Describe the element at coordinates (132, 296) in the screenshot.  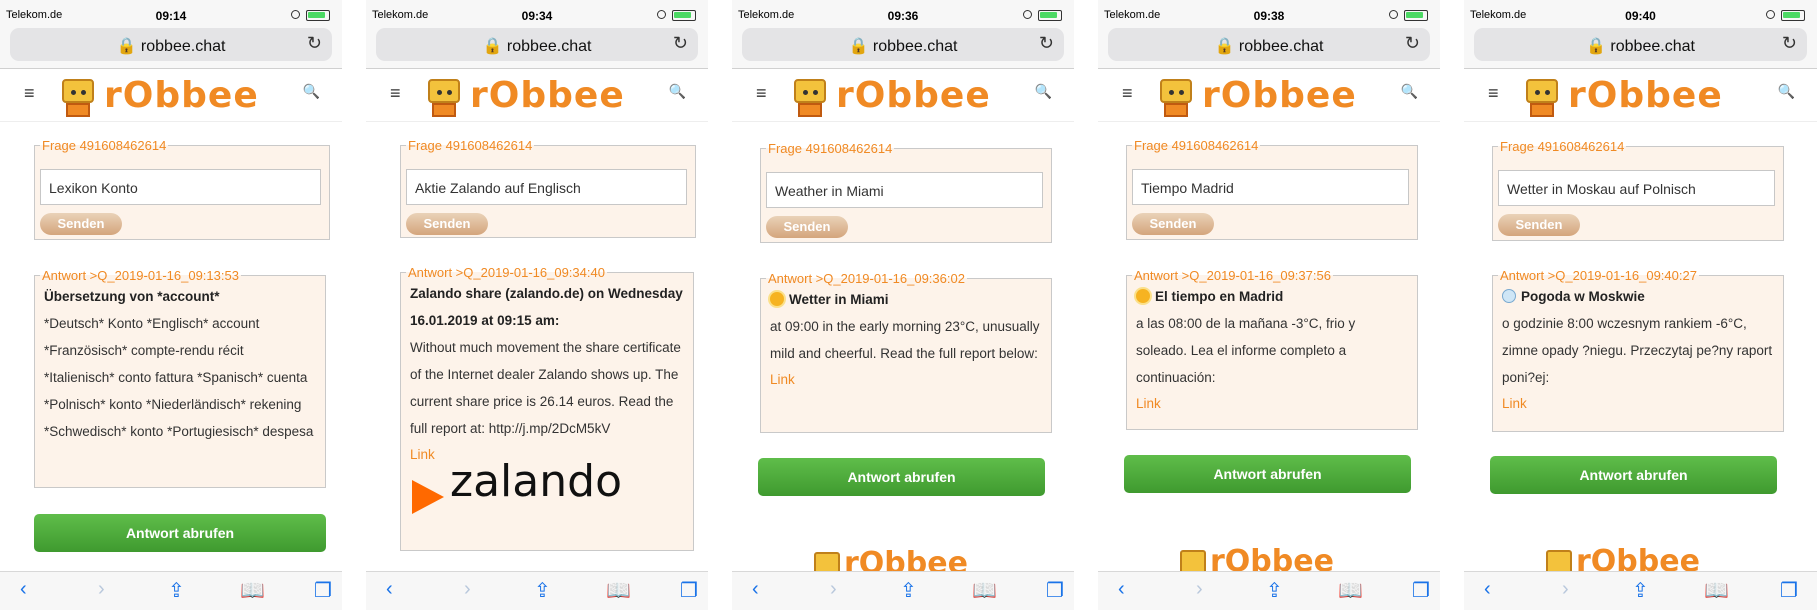
I see `answer-title: Übersetzung von *account*` at that location.